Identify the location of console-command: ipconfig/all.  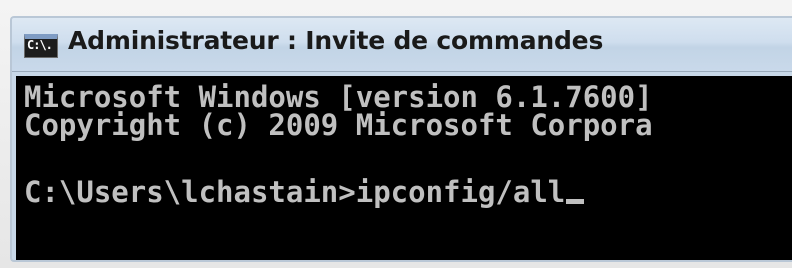
(461, 192).